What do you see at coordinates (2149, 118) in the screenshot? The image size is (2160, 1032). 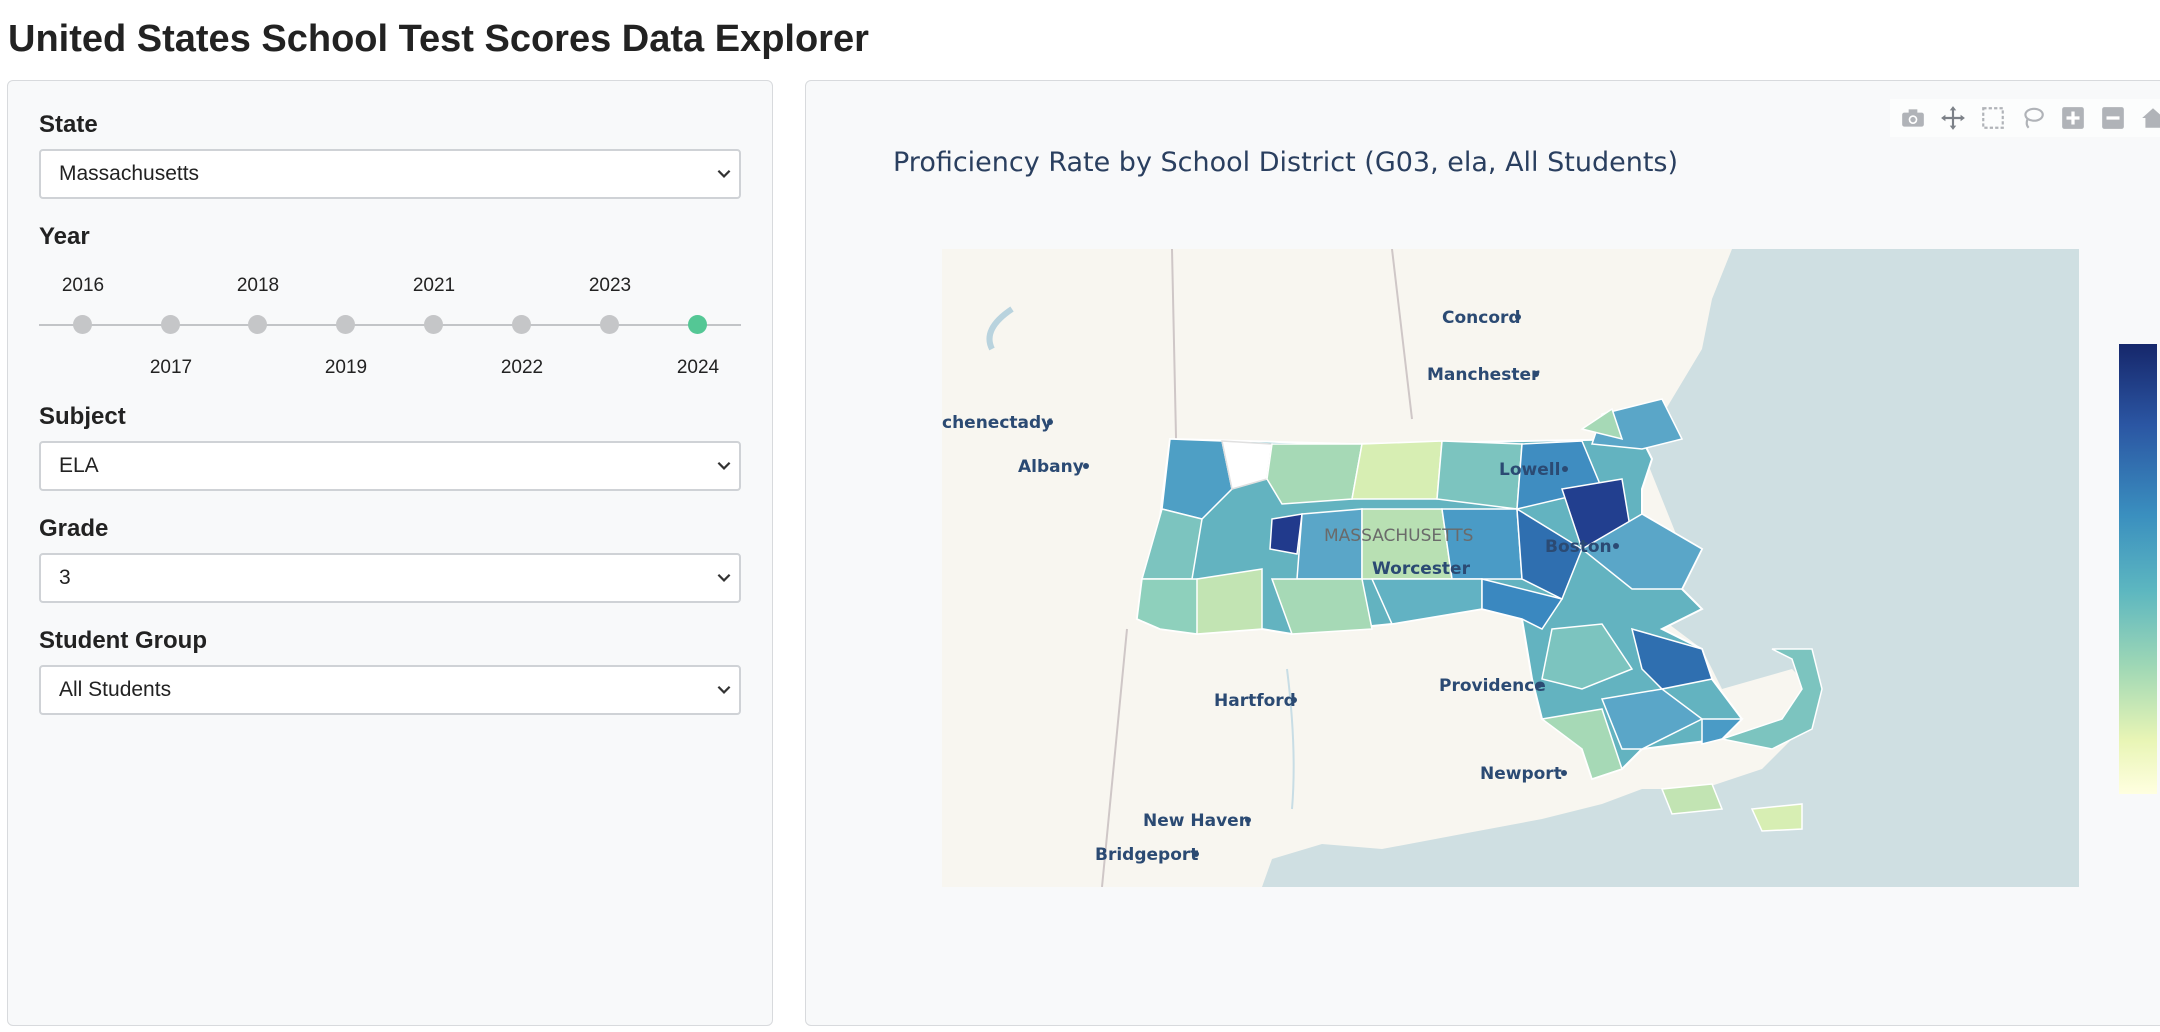 I see `home-icon` at bounding box center [2149, 118].